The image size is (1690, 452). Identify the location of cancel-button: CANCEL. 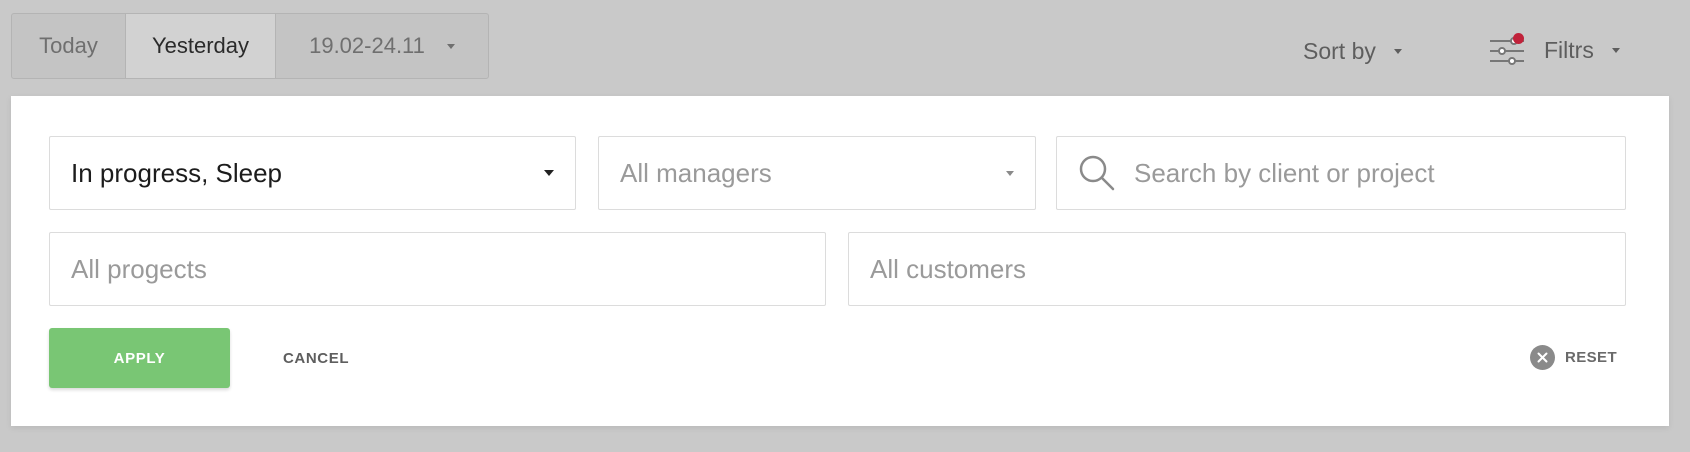
(316, 358).